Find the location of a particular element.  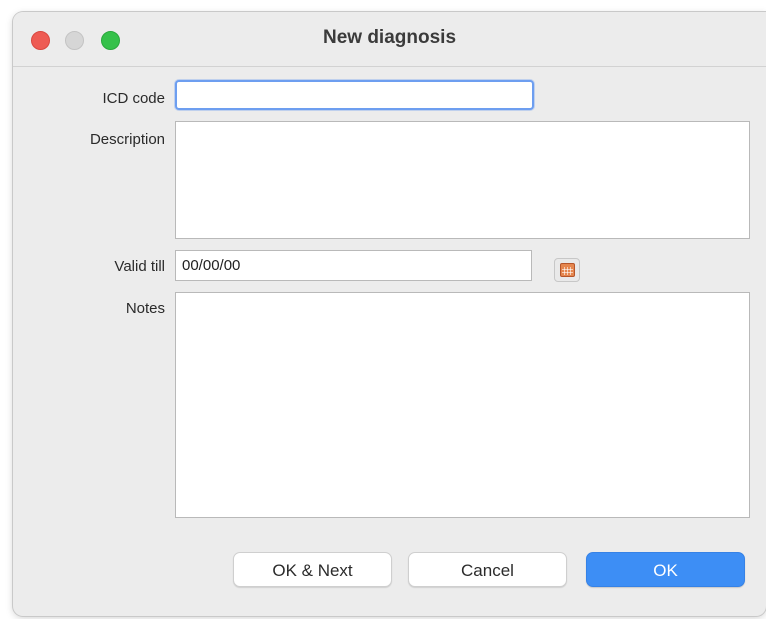

description-label: Description is located at coordinates (127, 139).